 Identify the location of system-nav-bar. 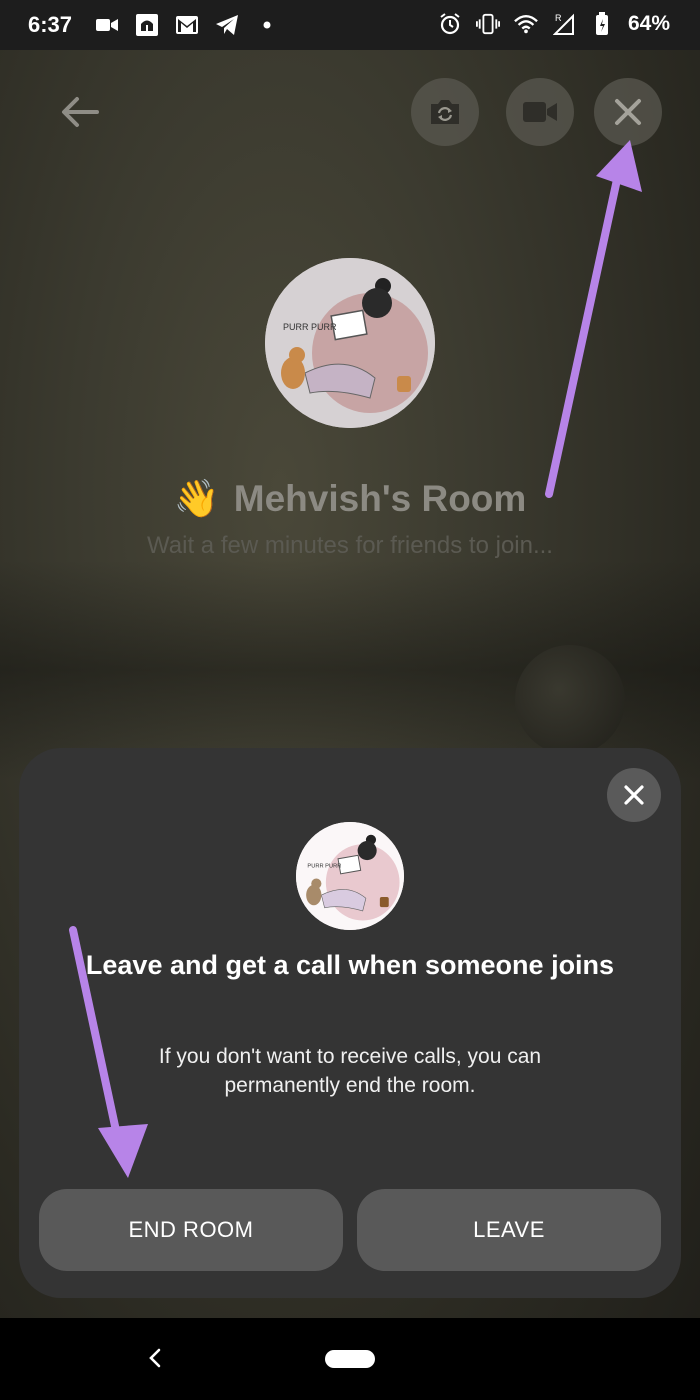
(350, 1359).